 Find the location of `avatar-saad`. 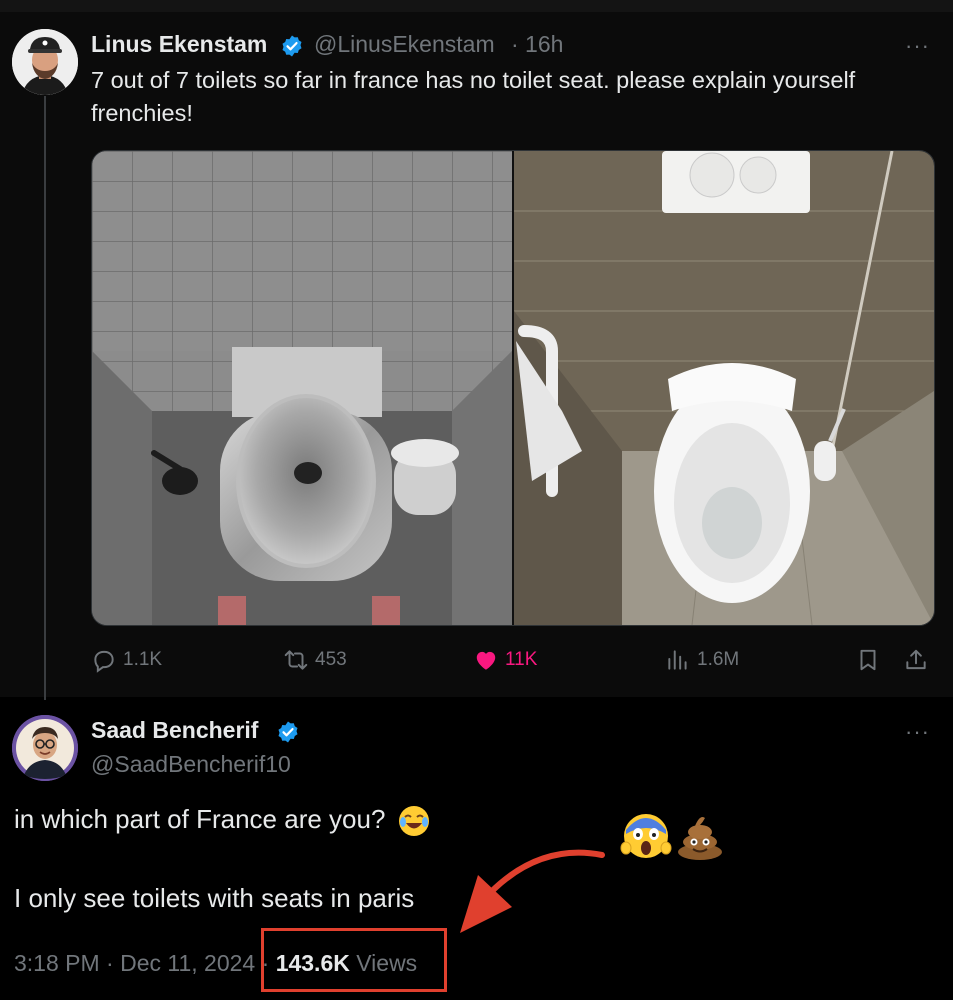

avatar-saad is located at coordinates (45, 748).